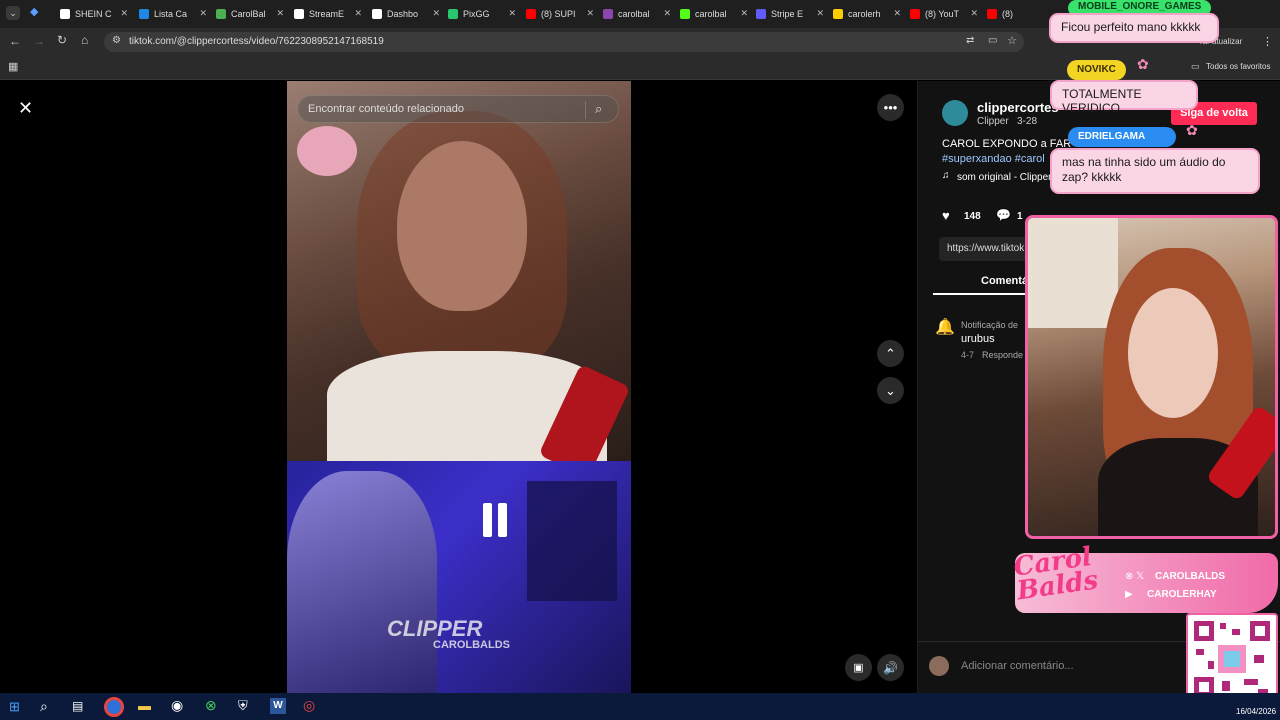  What do you see at coordinates (1190, 576) in the screenshot?
I see `social-x-handle: CAROLBALDS` at bounding box center [1190, 576].